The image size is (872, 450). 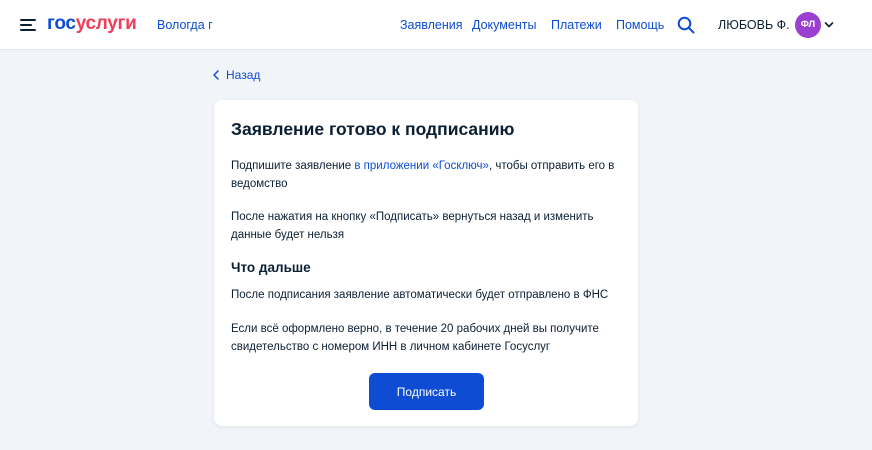 I want to click on gosuslugi-logo: госуслуги, so click(x=92, y=24).